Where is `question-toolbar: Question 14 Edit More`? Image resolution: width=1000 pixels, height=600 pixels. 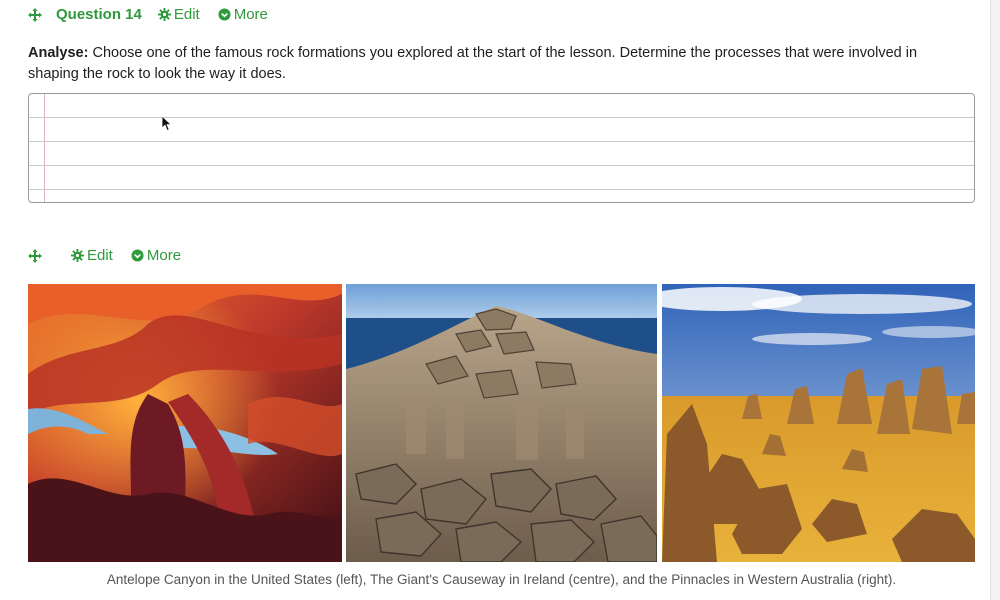
question-toolbar: Question 14 Edit More is located at coordinates (157, 14).